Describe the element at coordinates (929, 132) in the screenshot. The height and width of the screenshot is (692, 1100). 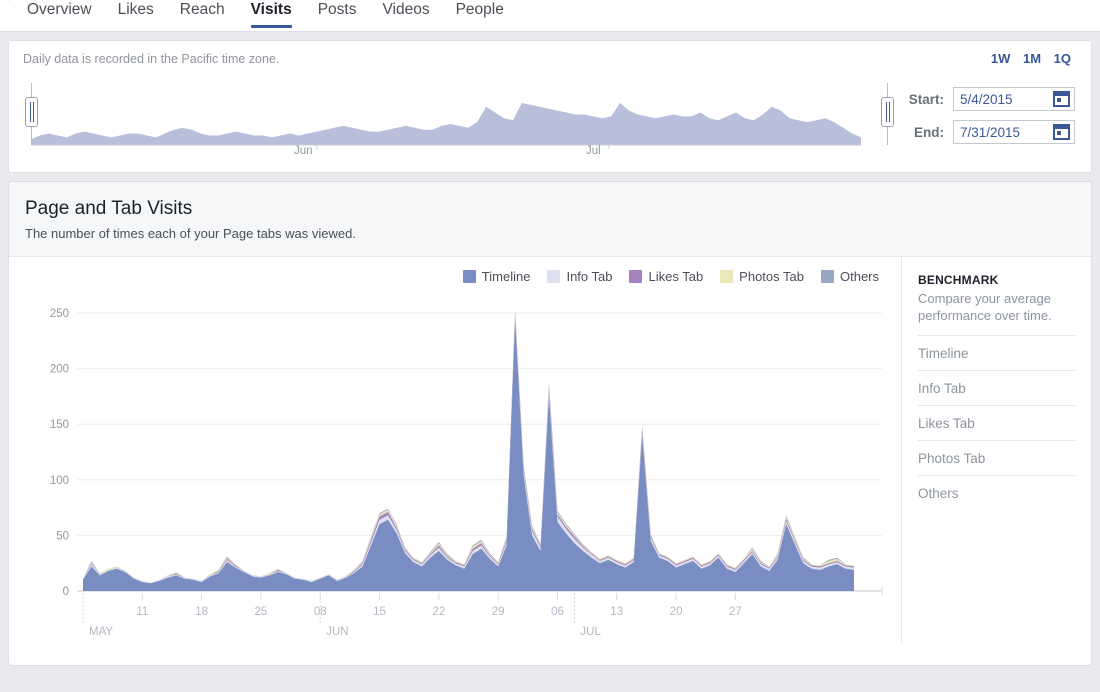
I see `end-date-label: End:` at that location.